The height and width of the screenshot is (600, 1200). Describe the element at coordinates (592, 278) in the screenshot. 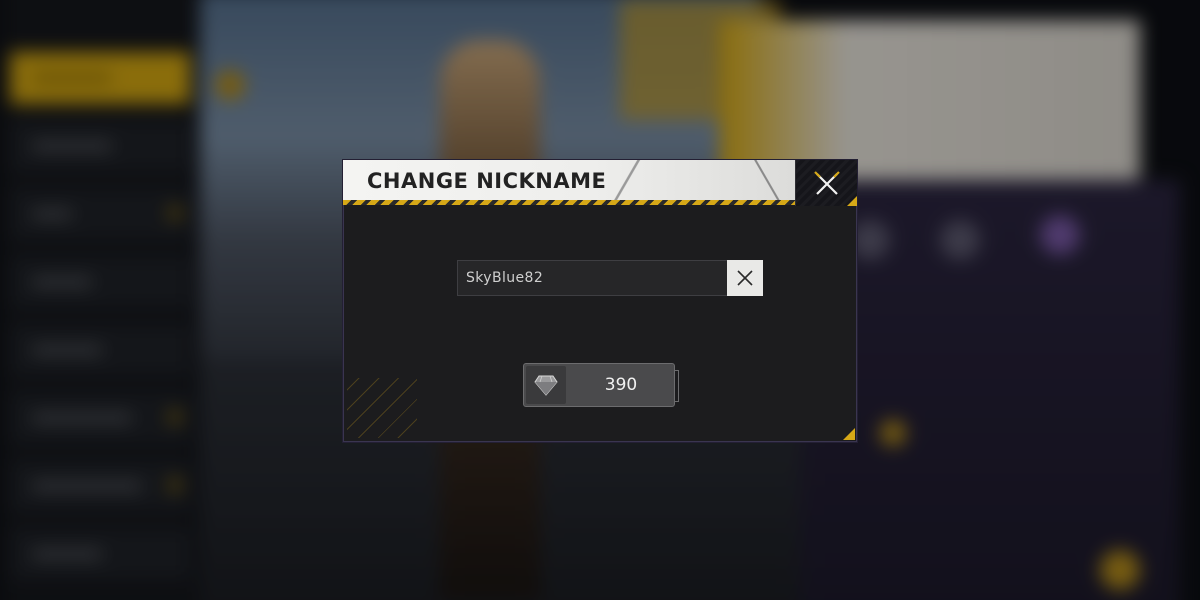

I see `nickname-input` at that location.